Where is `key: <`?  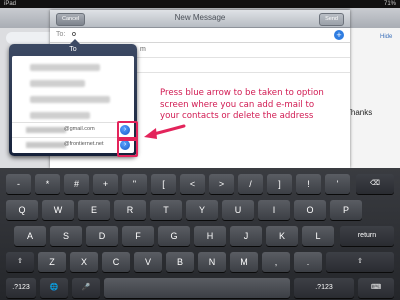 key: < is located at coordinates (192, 184).